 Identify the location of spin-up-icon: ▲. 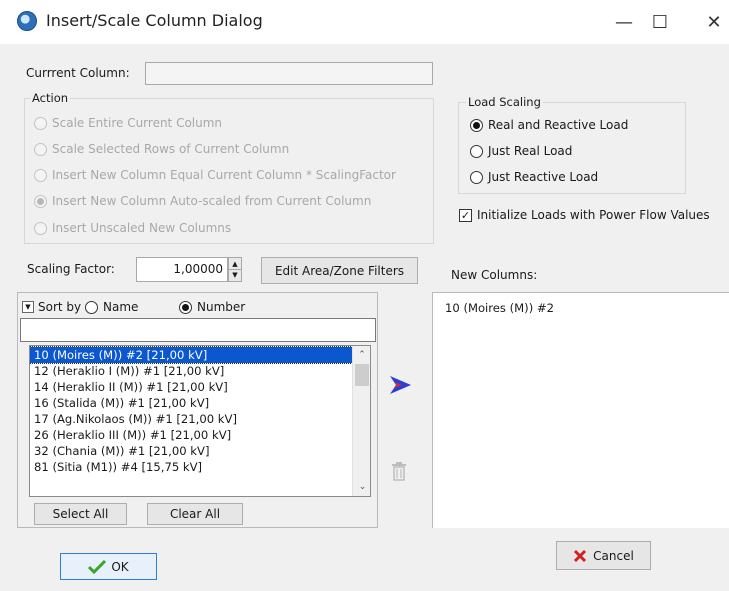
(235, 264).